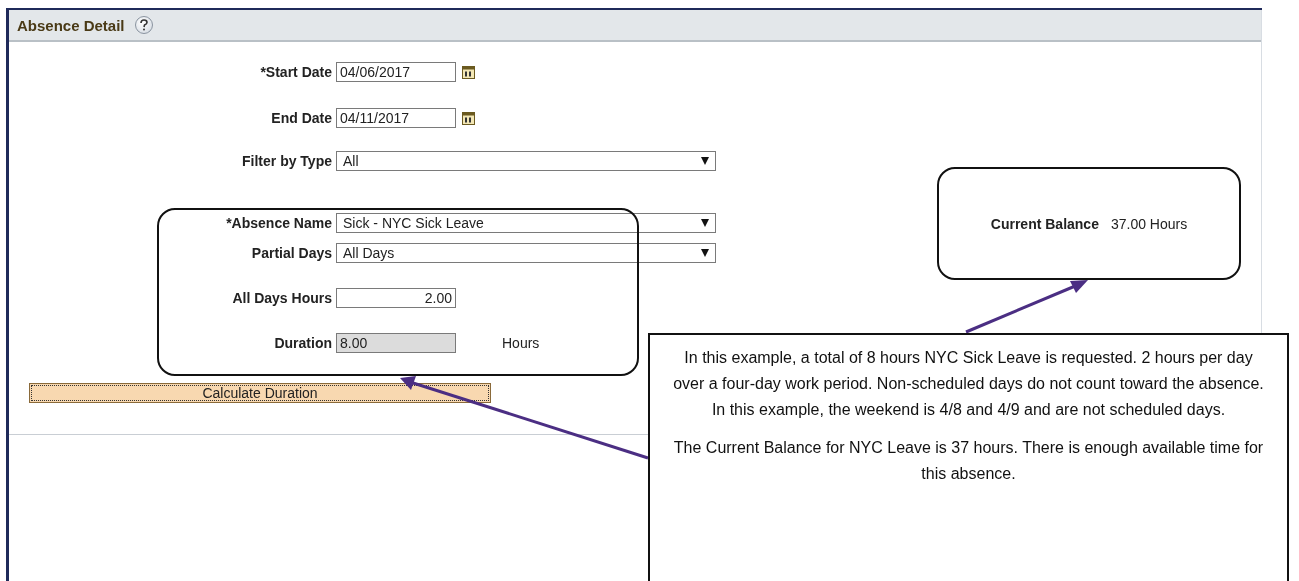  Describe the element at coordinates (526, 223) in the screenshot. I see `dropdown: Sick - NYC Sick Leave` at that location.